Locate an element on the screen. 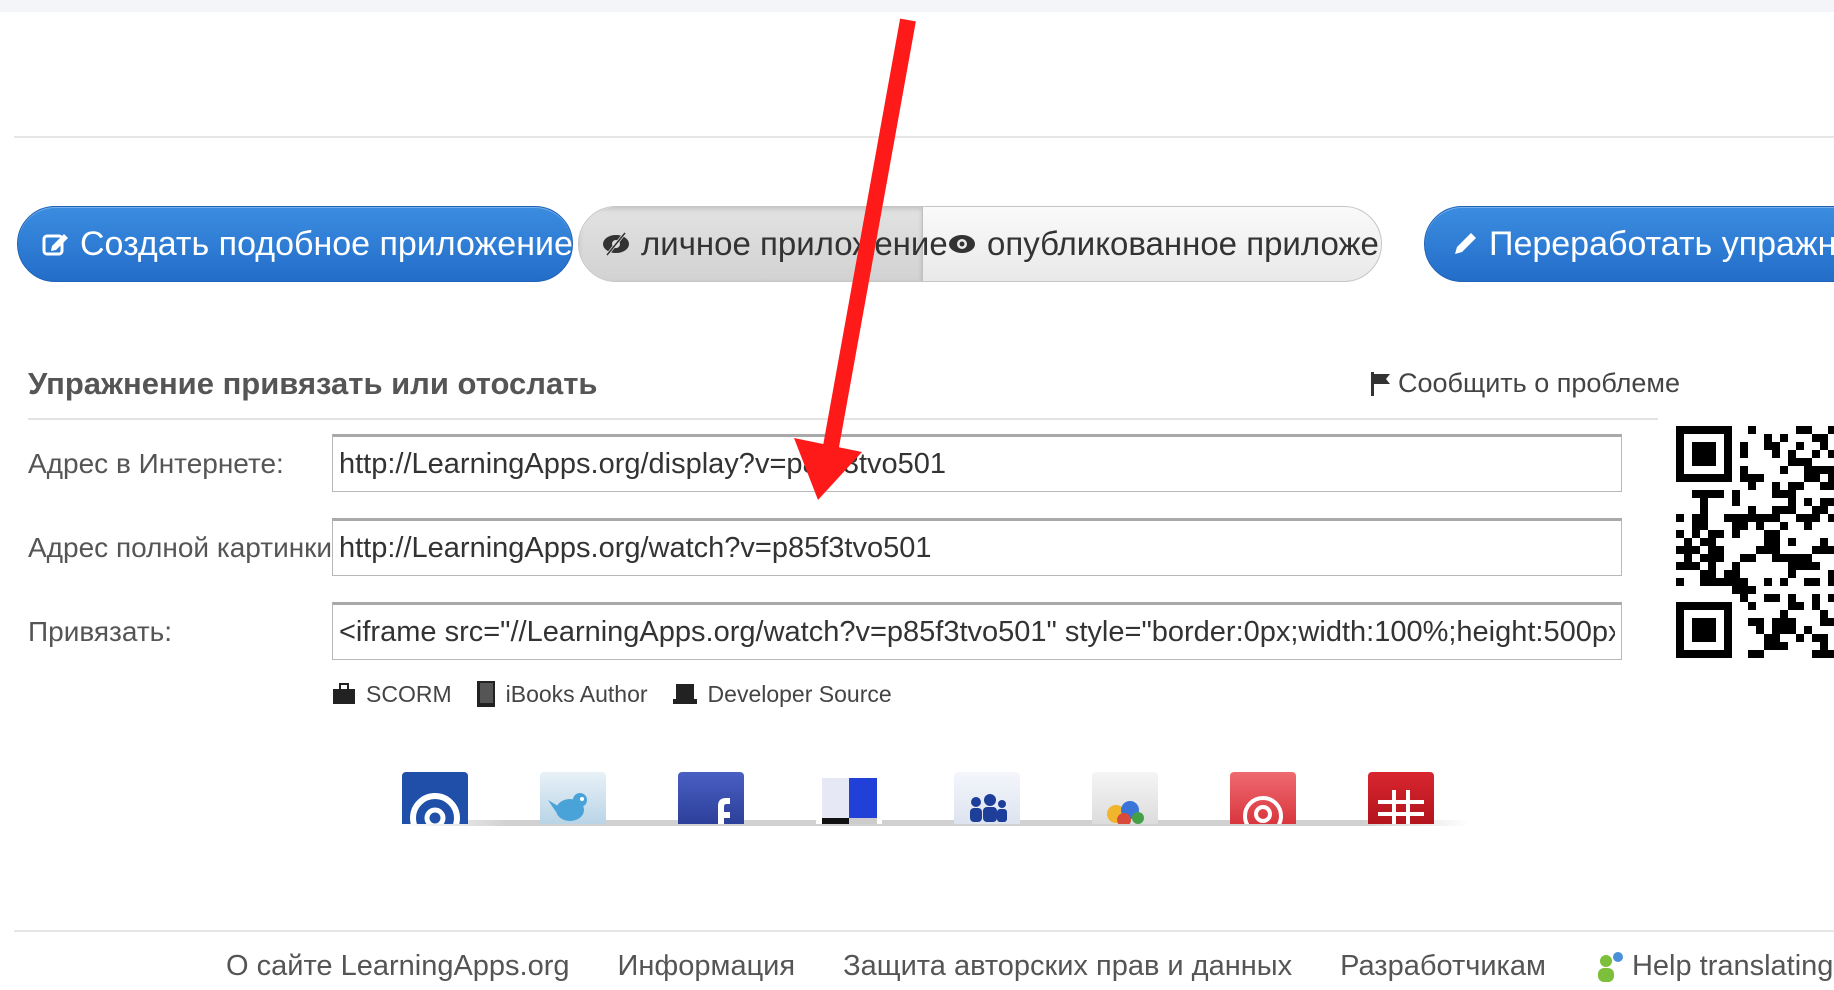  published-app-toggle: опубликованное приложение is located at coordinates (1152, 244).